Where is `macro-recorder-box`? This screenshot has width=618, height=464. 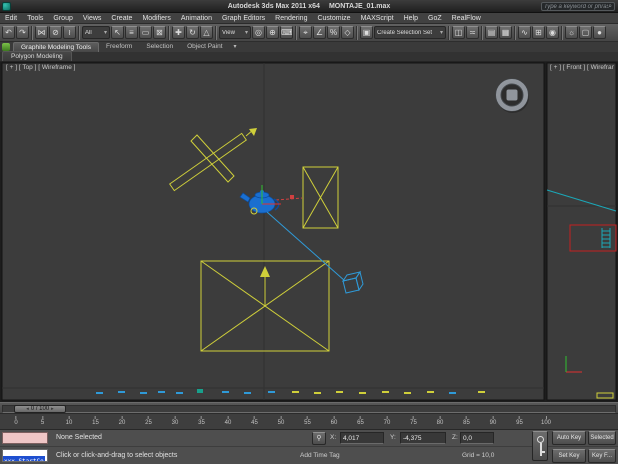
macro-recorder-box is located at coordinates (25, 438).